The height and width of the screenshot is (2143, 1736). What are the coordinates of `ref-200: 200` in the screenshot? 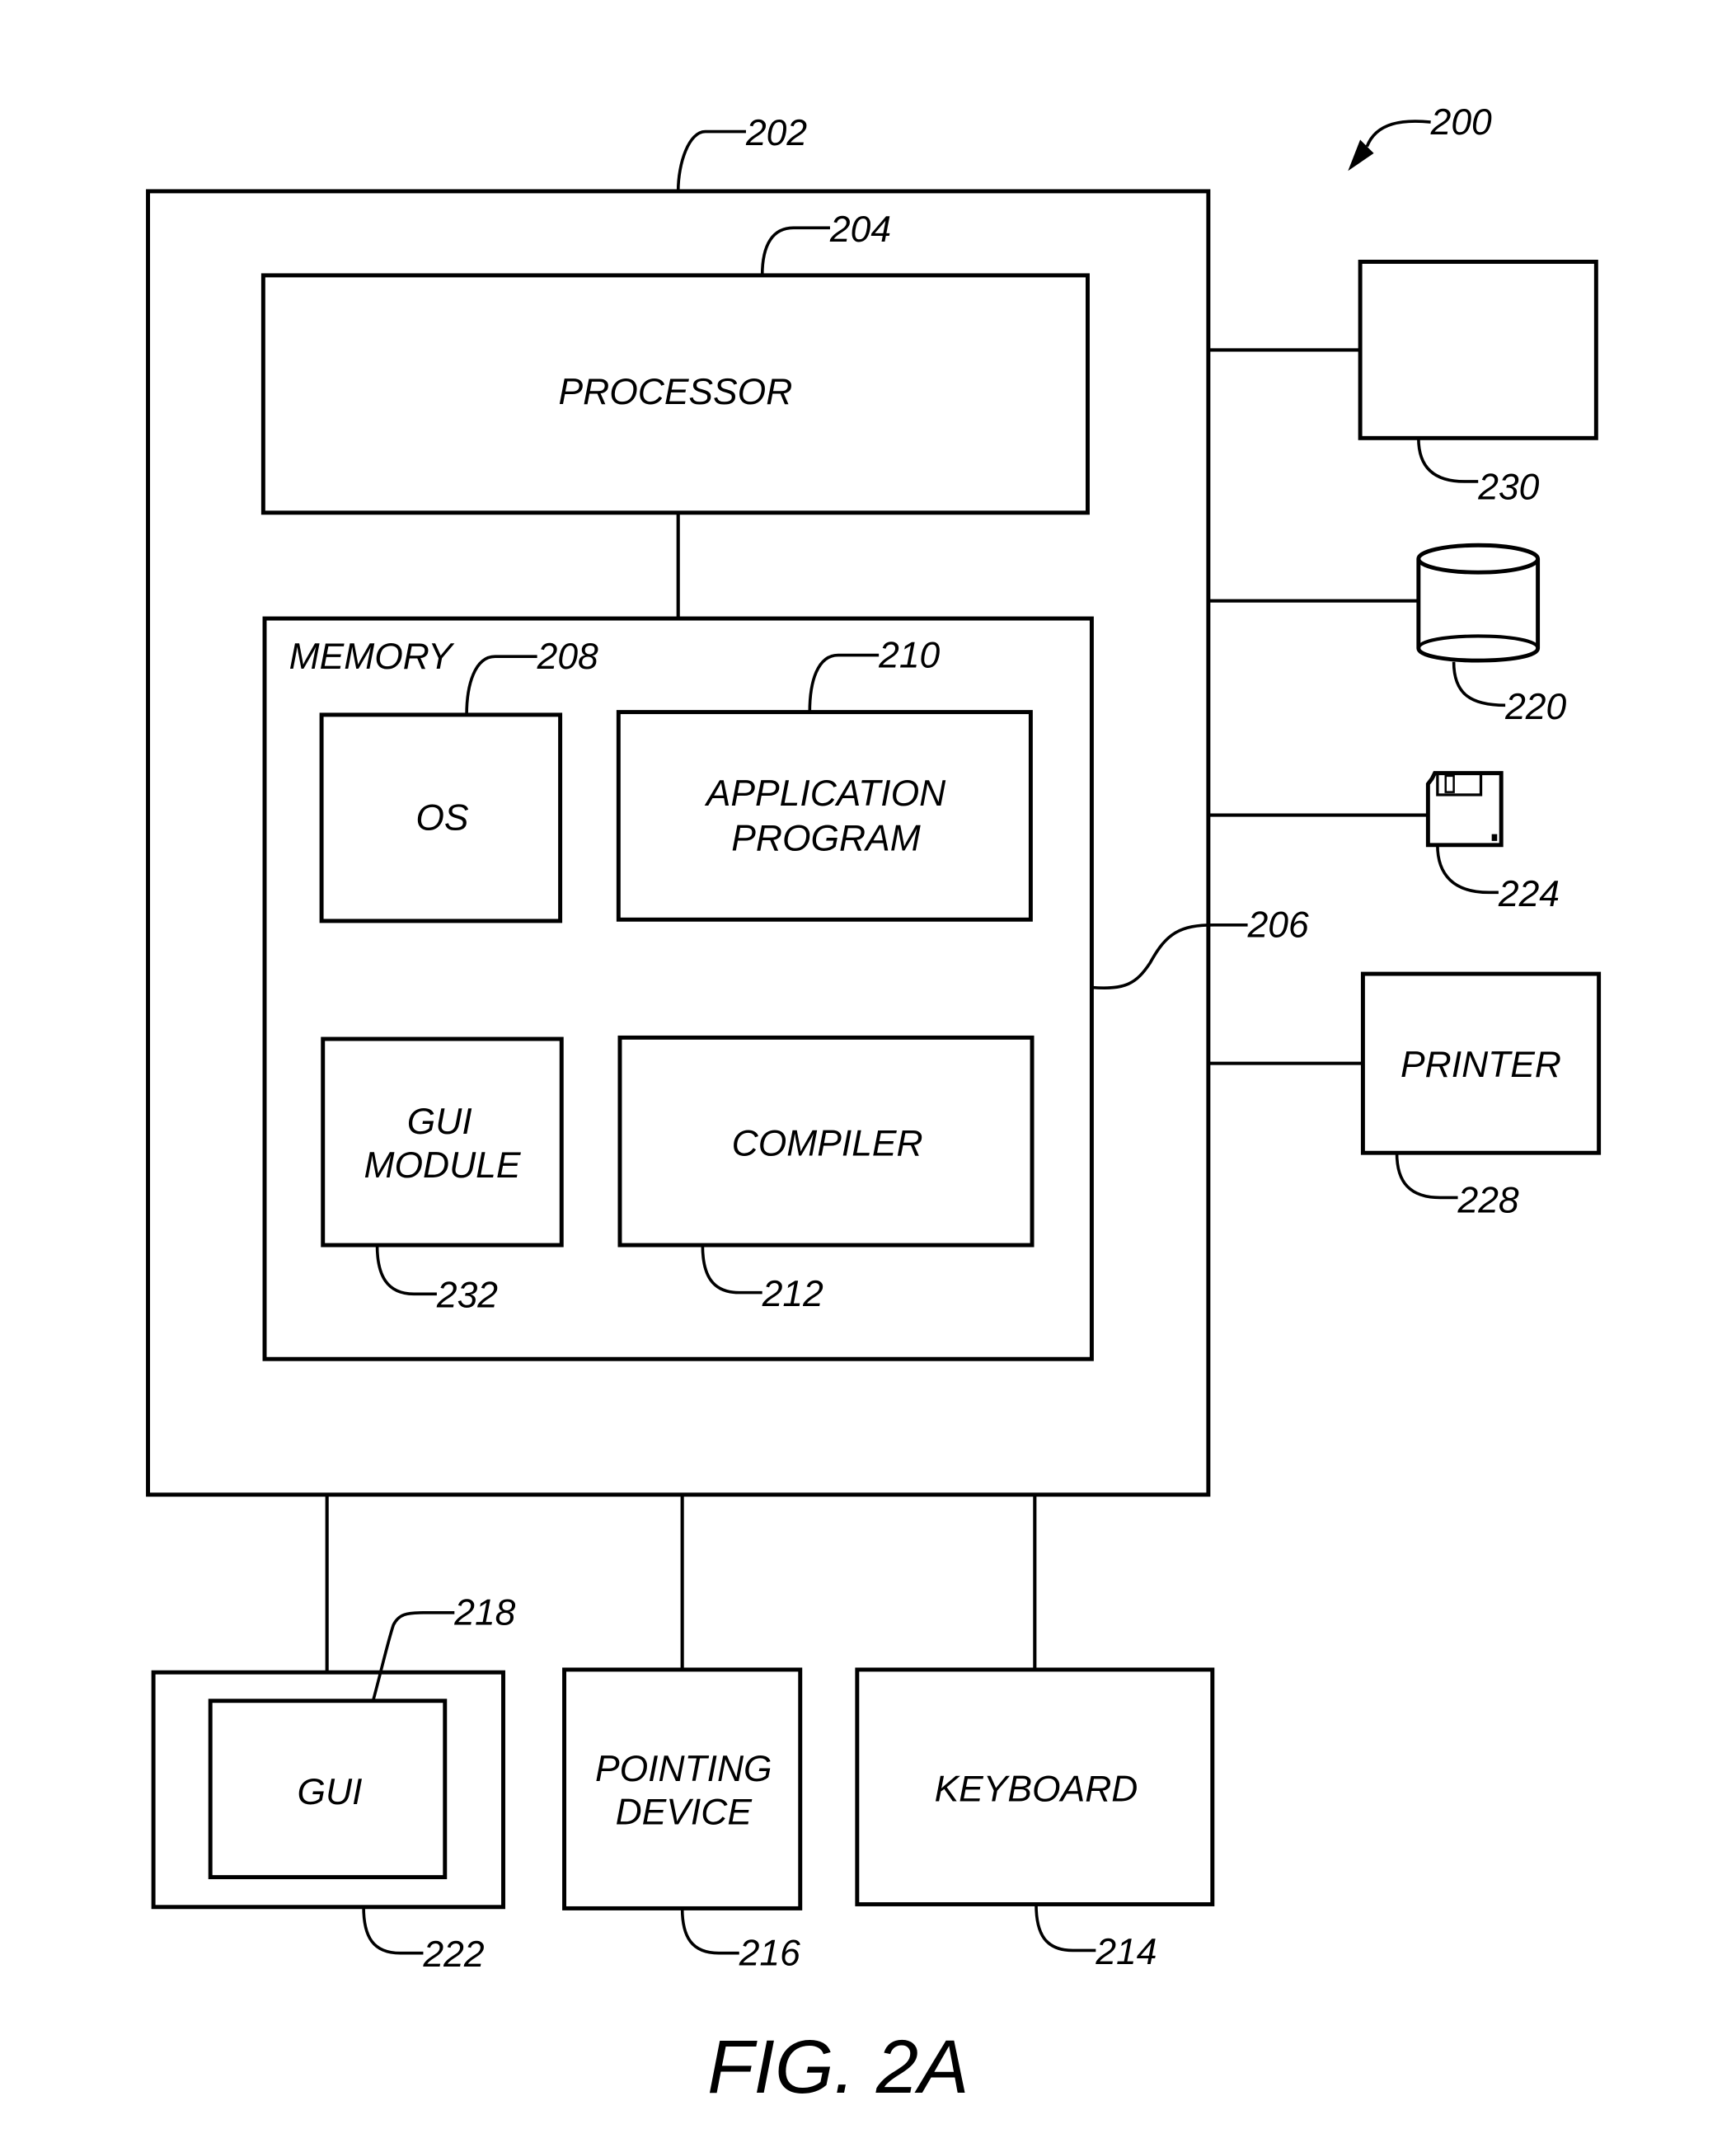 It's located at (1461, 122).